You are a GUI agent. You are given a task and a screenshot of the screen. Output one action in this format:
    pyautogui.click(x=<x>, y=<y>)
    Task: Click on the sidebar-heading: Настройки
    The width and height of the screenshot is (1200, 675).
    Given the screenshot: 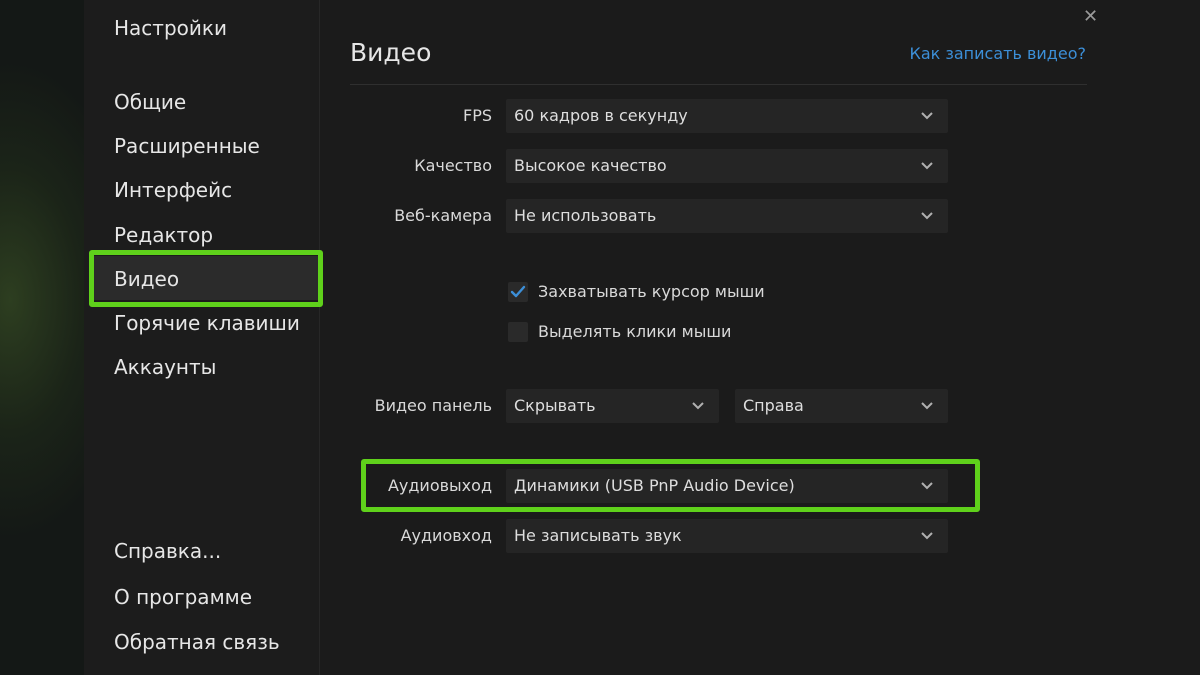 What is the action you would take?
    pyautogui.click(x=170, y=28)
    